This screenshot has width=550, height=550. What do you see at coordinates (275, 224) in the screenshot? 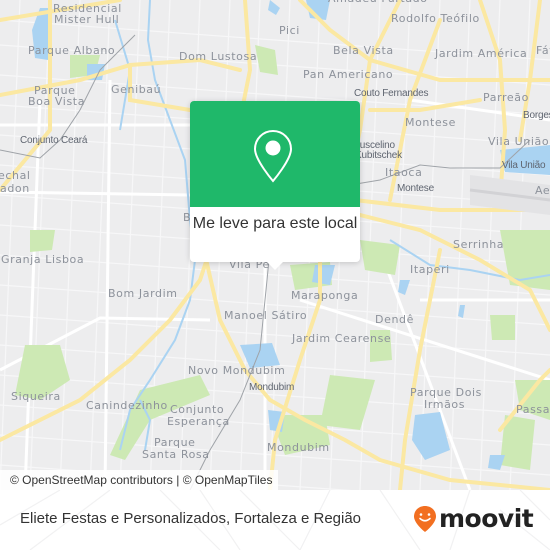
I see `take-me-here-button: Me leve para este local` at bounding box center [275, 224].